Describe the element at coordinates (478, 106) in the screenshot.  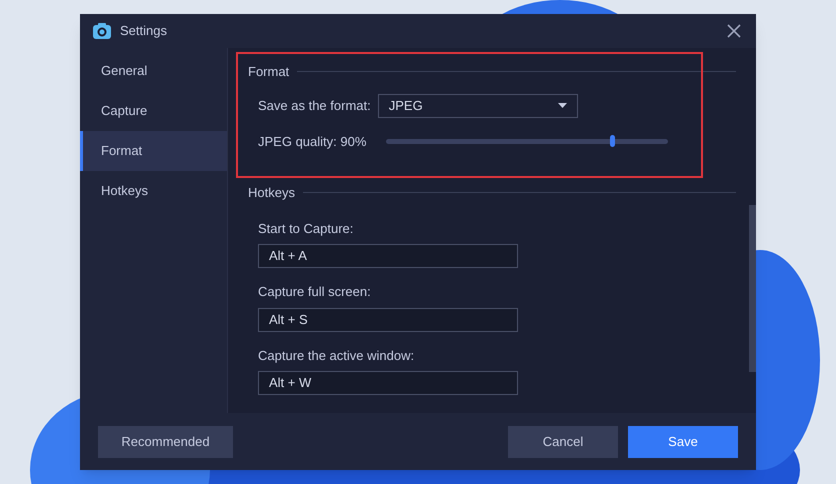
I see `format-dropdown: JPEG` at that location.